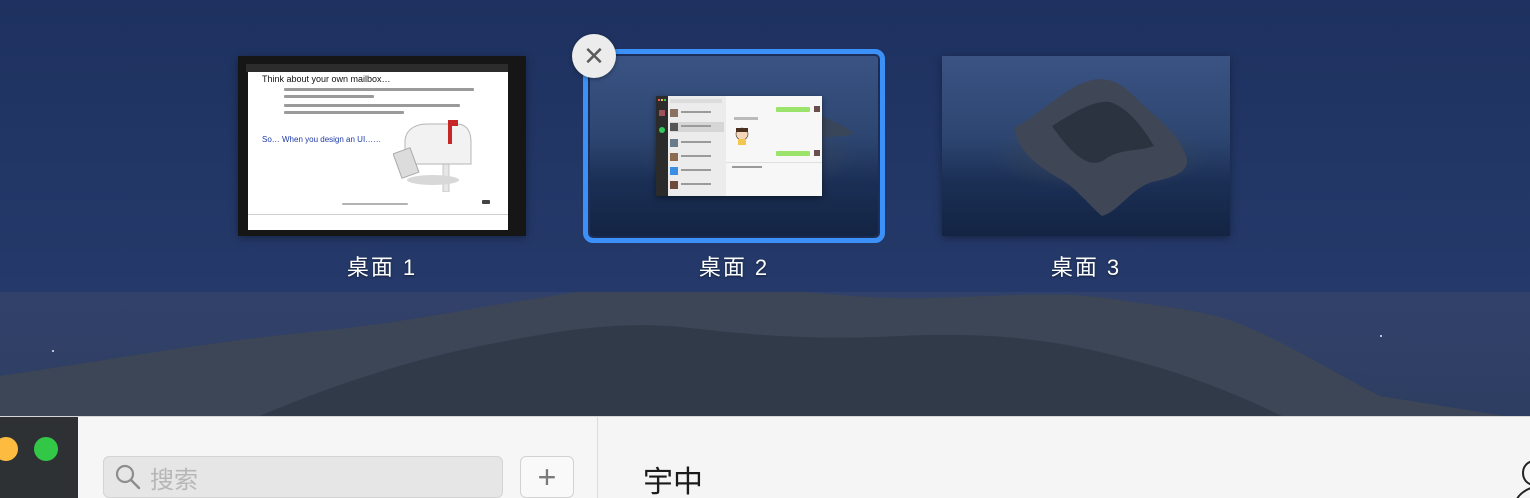 The image size is (1530, 498). What do you see at coordinates (9, 449) in the screenshot?
I see `minimize-button` at bounding box center [9, 449].